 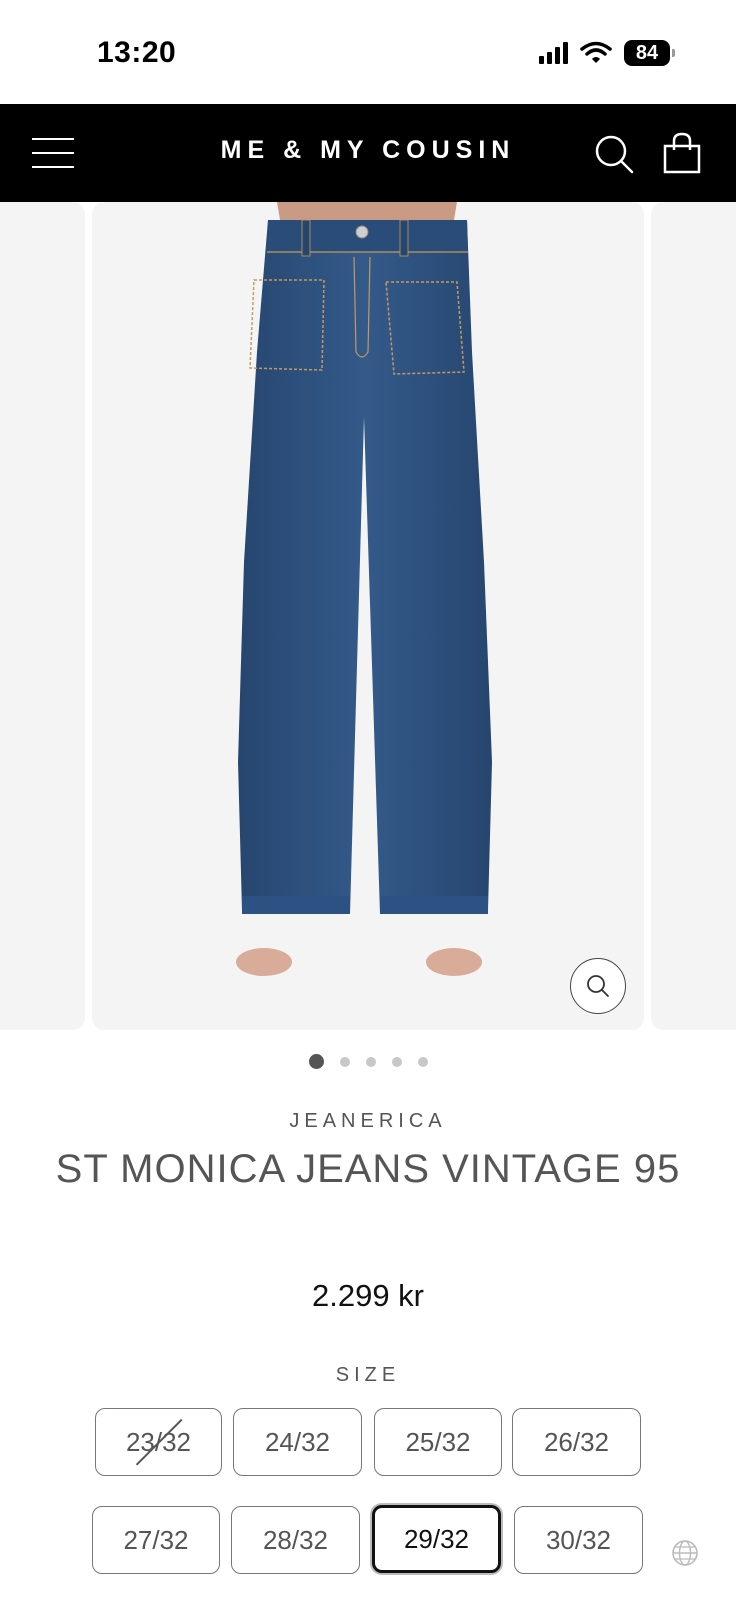 What do you see at coordinates (368, 1121) in the screenshot?
I see `product-vendor: JEANERICA` at bounding box center [368, 1121].